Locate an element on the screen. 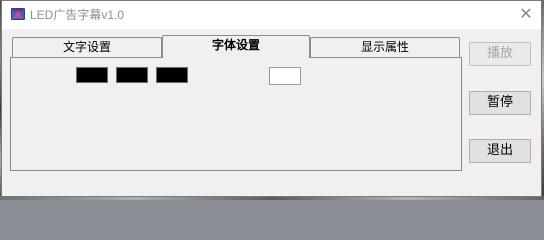  close-icon: ✕ is located at coordinates (526, 13).